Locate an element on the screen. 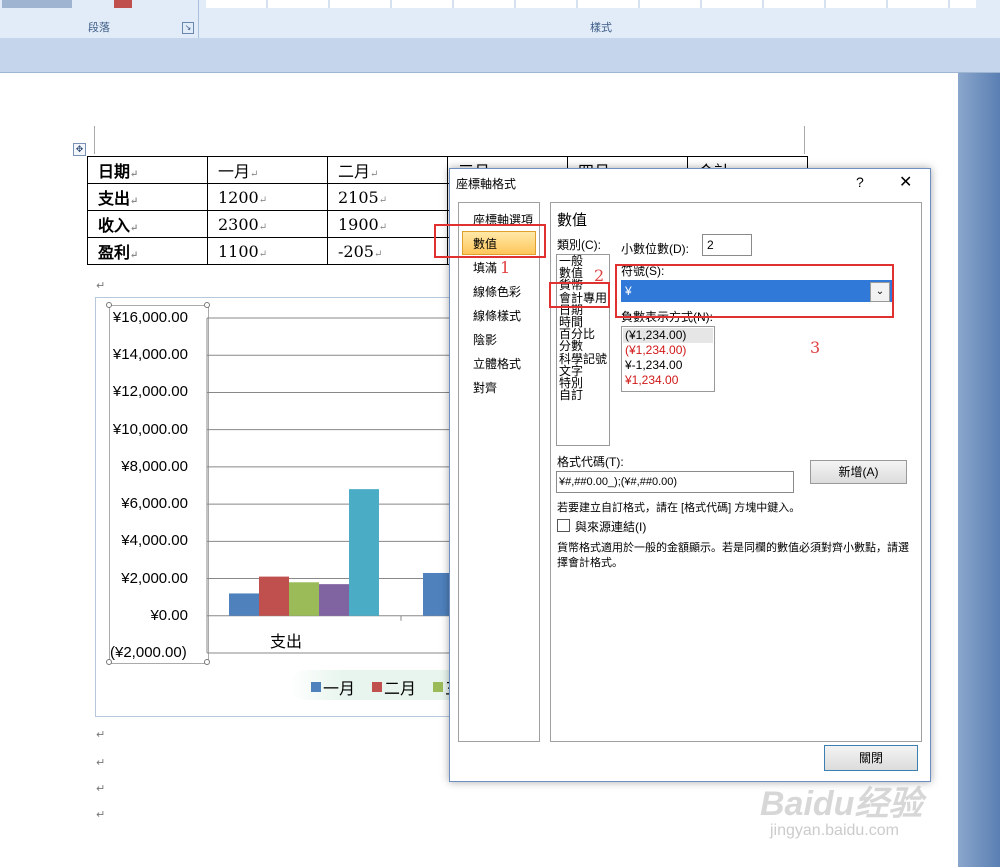  negative-option: ¥1,234.00 is located at coordinates (651, 380).